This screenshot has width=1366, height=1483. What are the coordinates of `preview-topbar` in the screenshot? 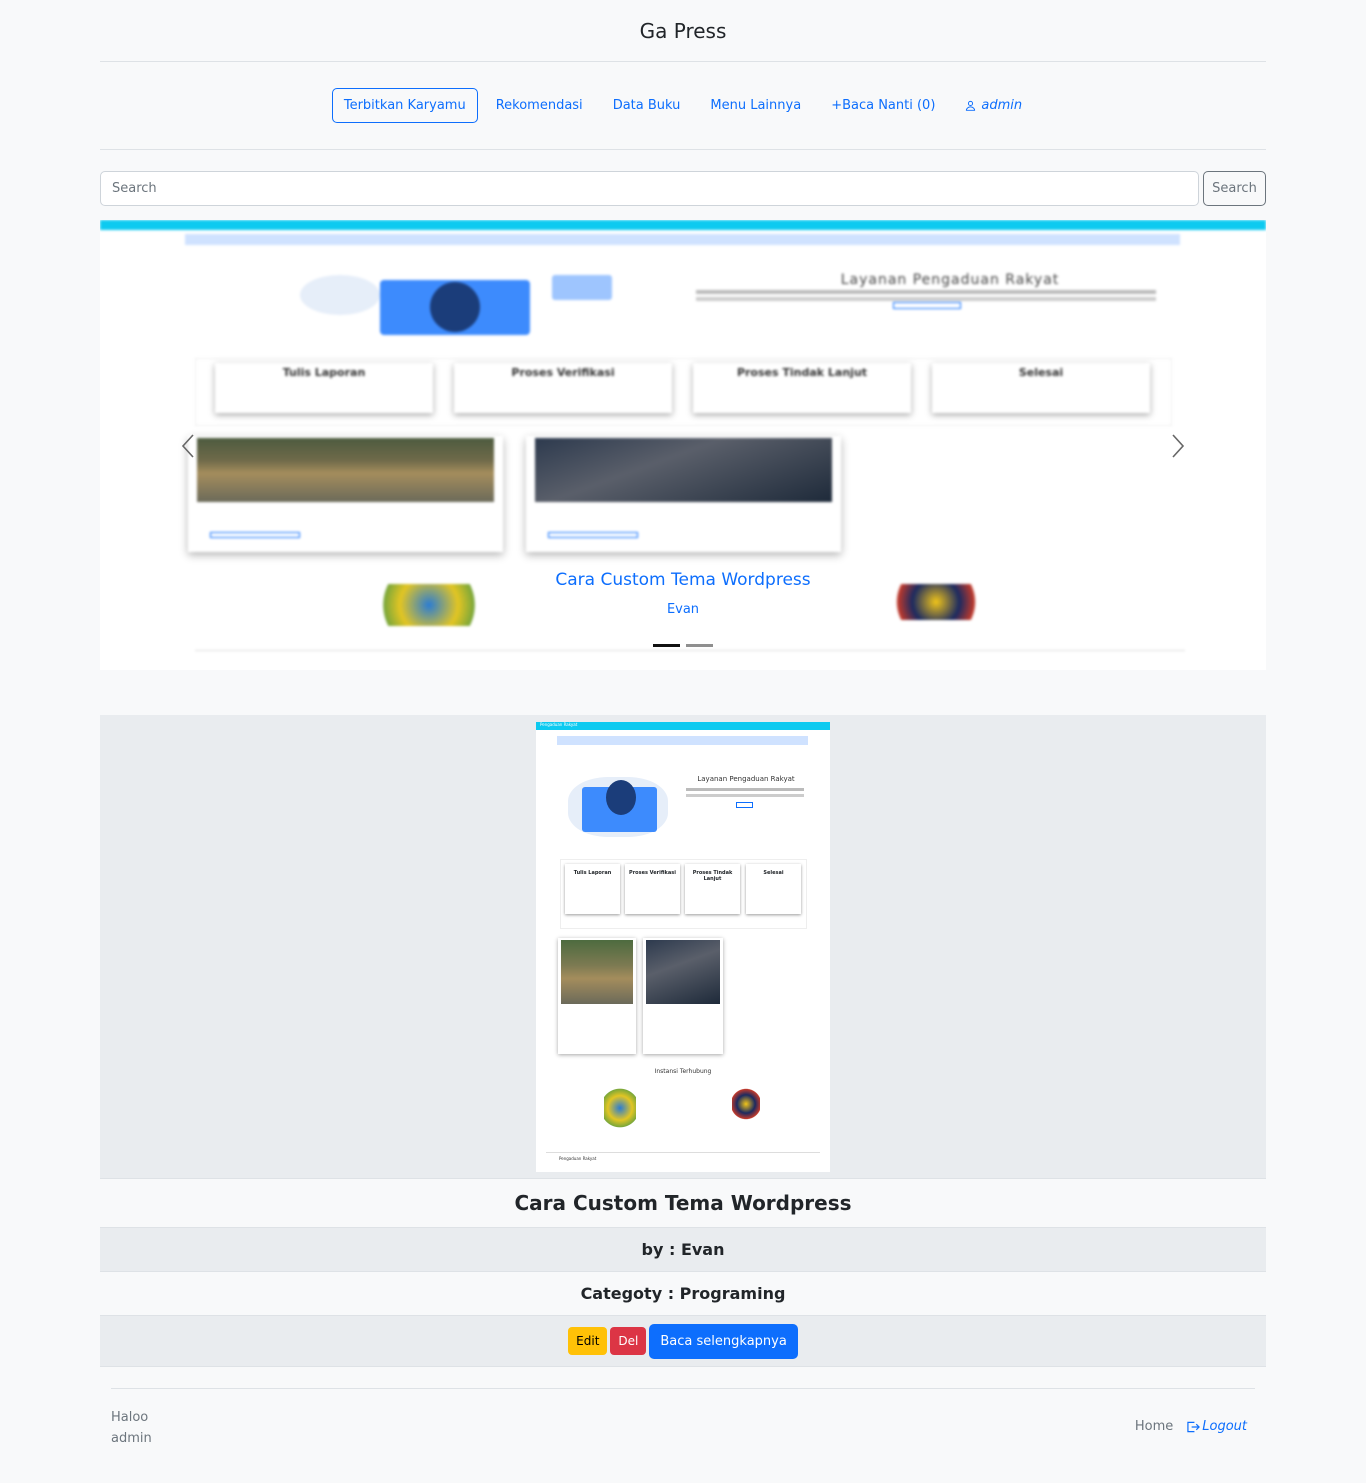 It's located at (683, 225).